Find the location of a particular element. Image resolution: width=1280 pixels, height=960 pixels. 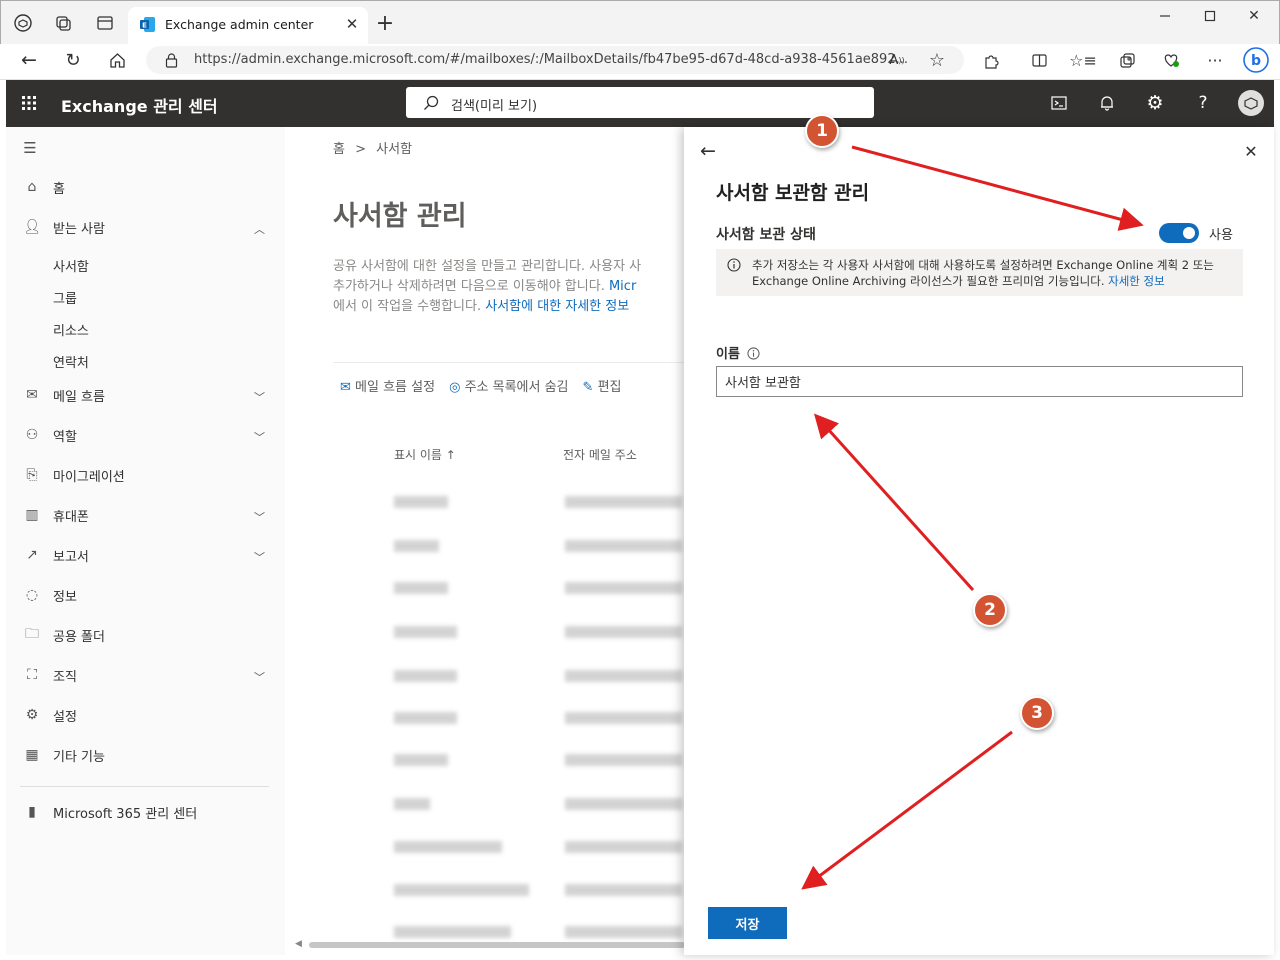

step-badge-3: 3 is located at coordinates (1037, 713).